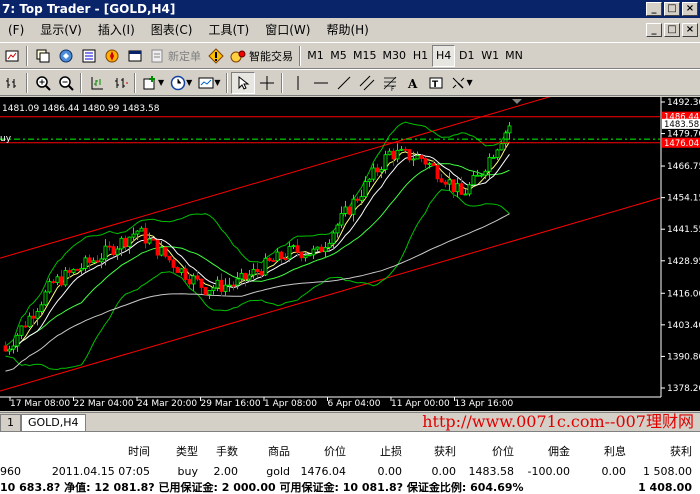 The height and width of the screenshot is (494, 700). I want to click on warning-button, so click(215, 56).